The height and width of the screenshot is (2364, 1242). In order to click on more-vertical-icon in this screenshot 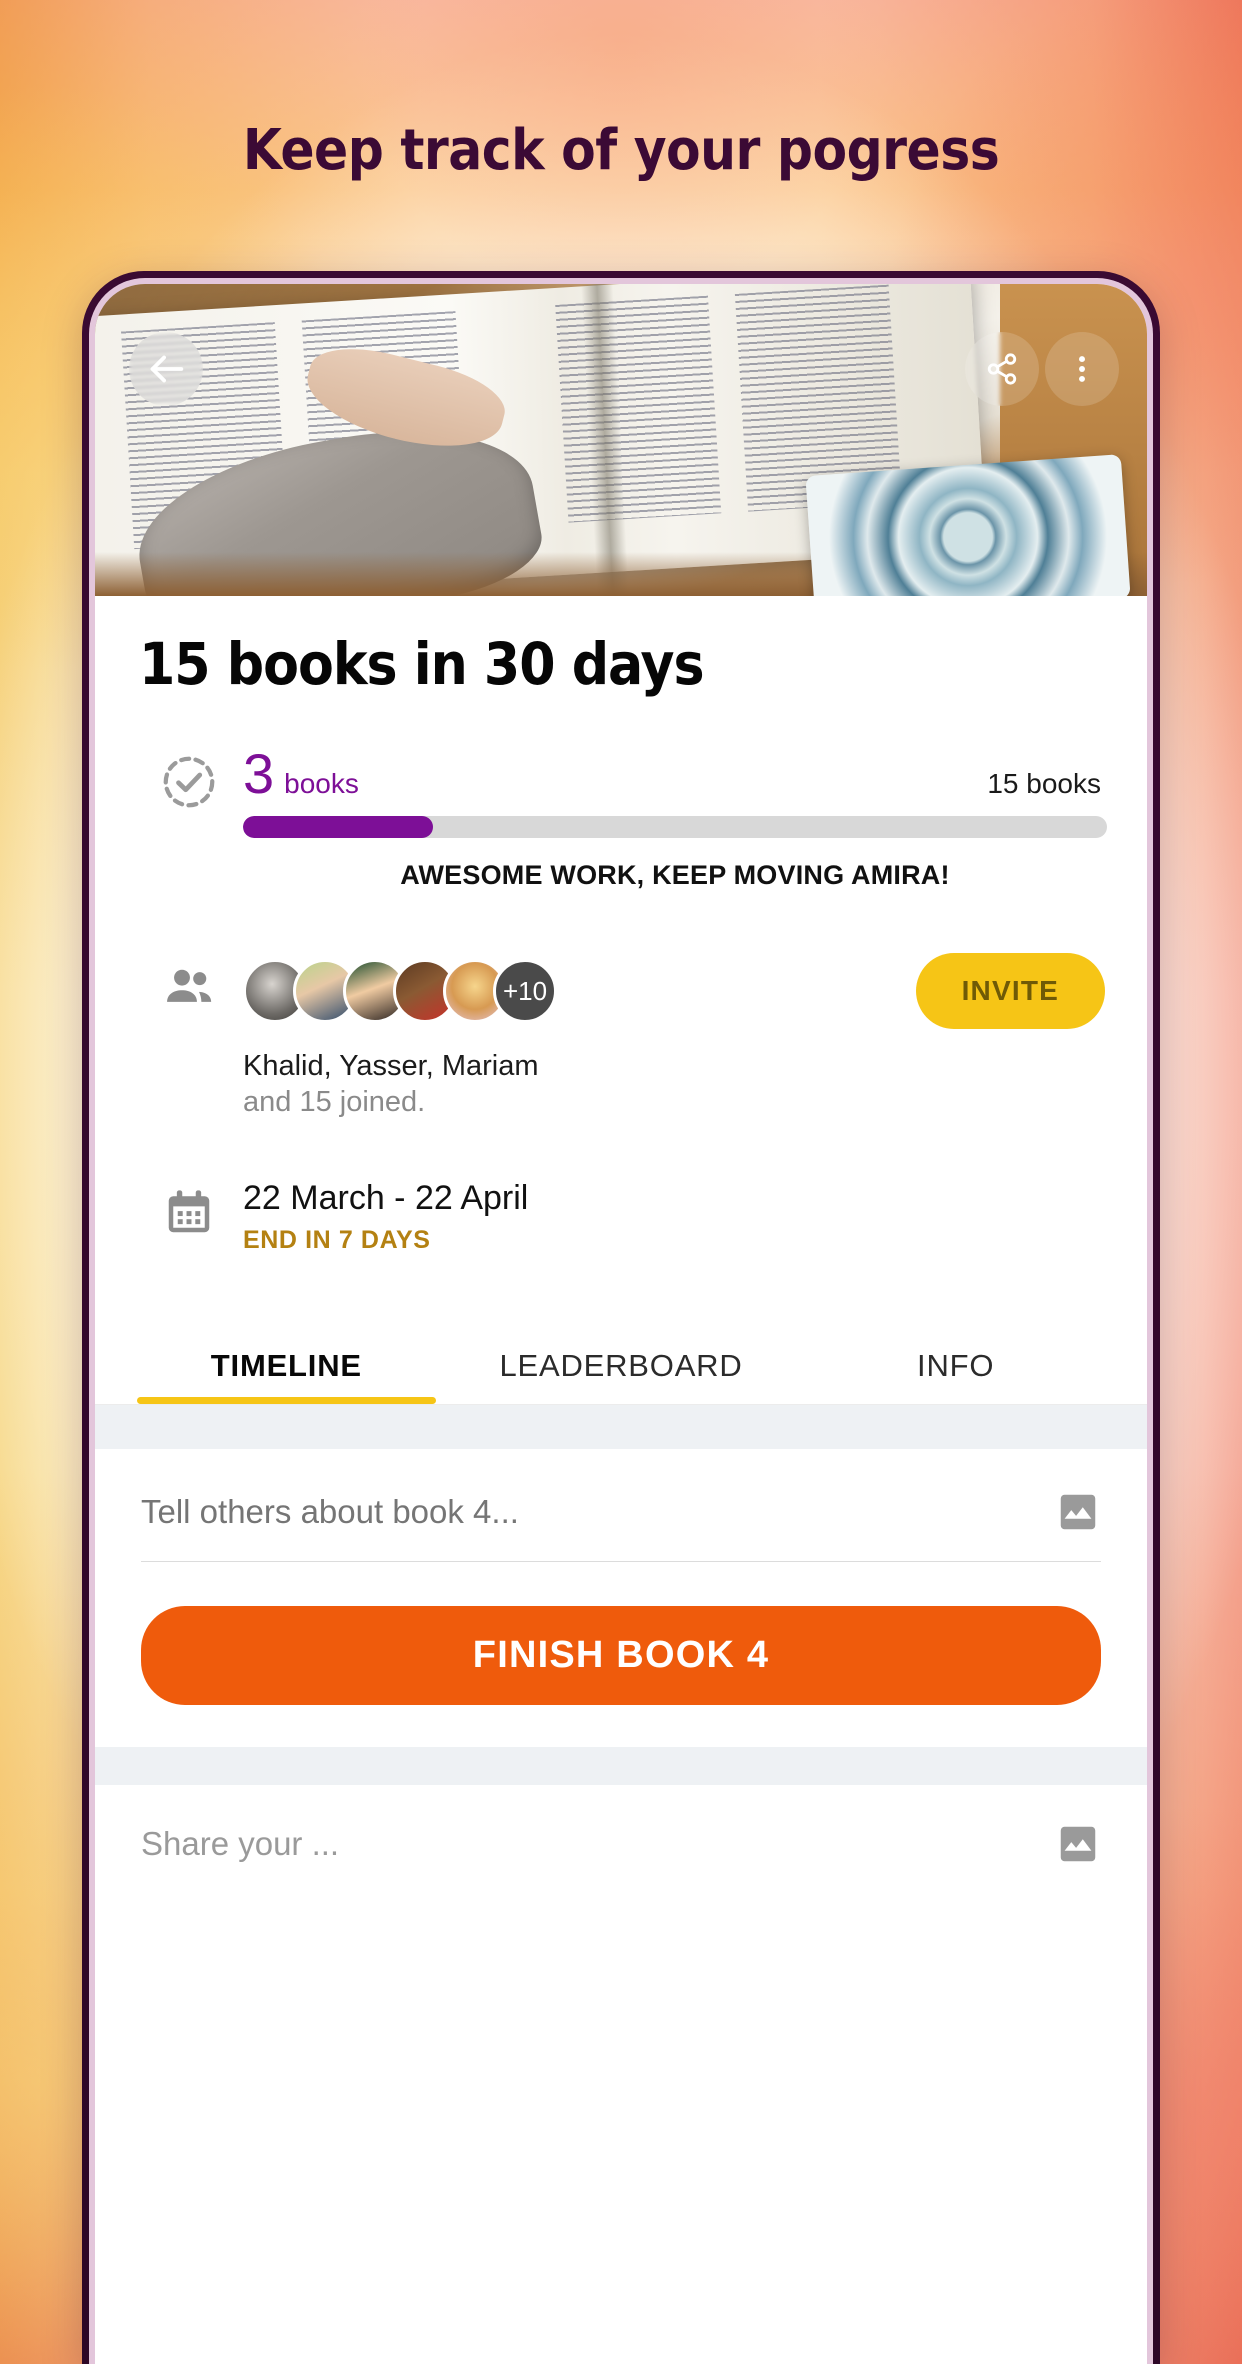, I will do `click(1082, 369)`.